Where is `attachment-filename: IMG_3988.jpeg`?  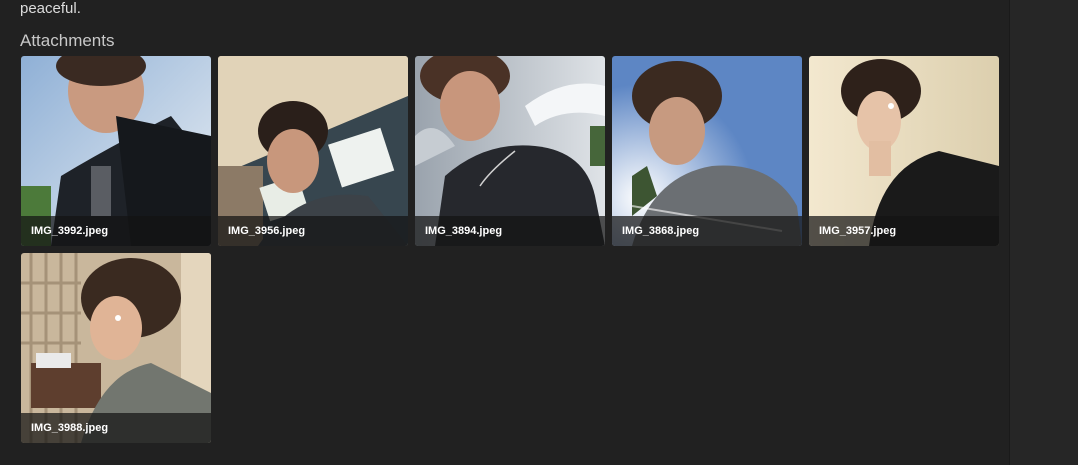
attachment-filename: IMG_3988.jpeg is located at coordinates (116, 428).